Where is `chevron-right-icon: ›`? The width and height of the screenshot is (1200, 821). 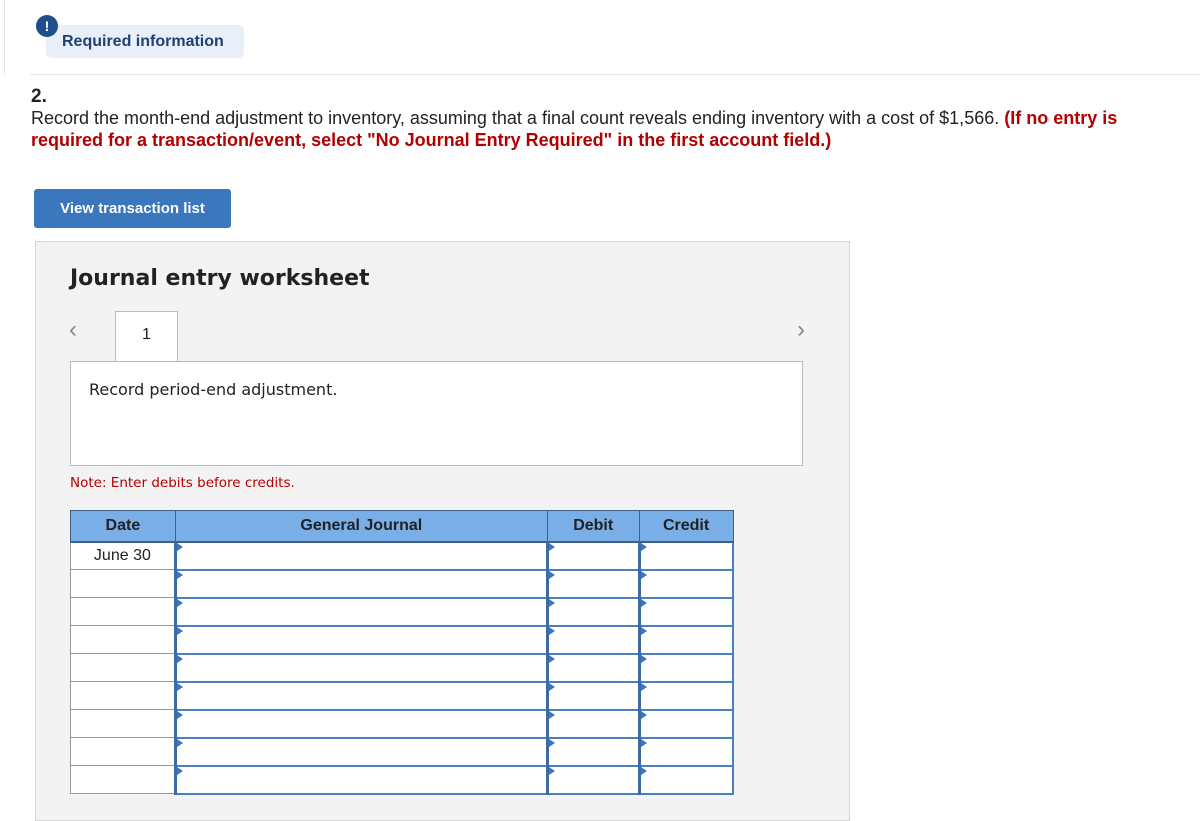
chevron-right-icon: › is located at coordinates (801, 330).